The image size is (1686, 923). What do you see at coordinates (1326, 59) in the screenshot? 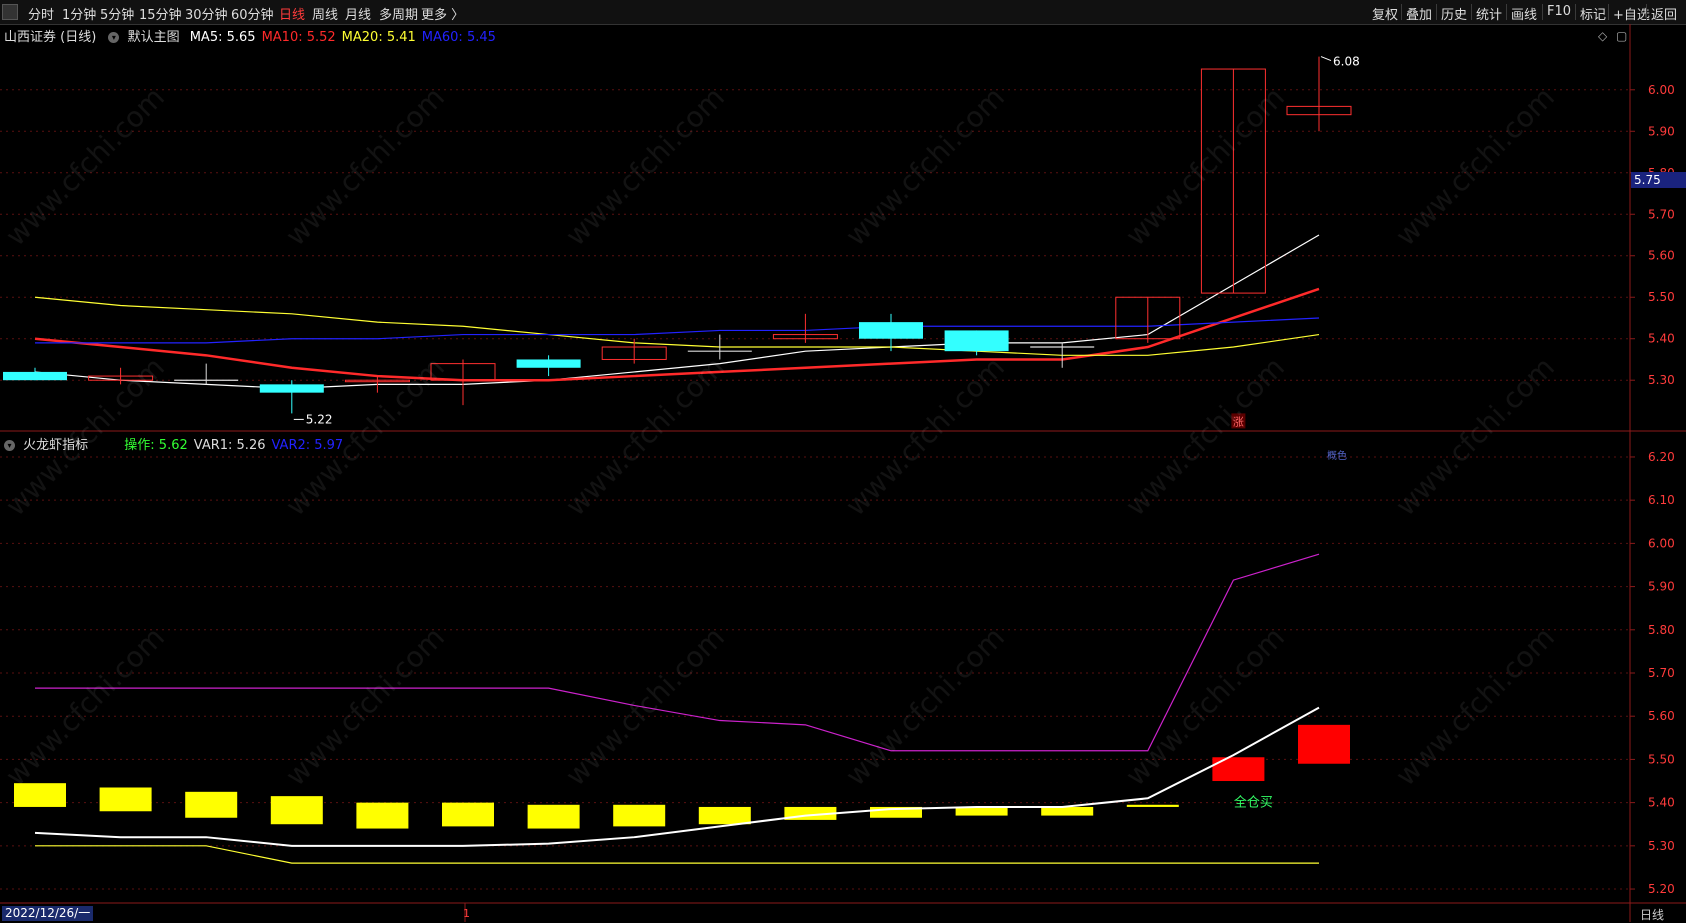
I see `max-price-pointer` at bounding box center [1326, 59].